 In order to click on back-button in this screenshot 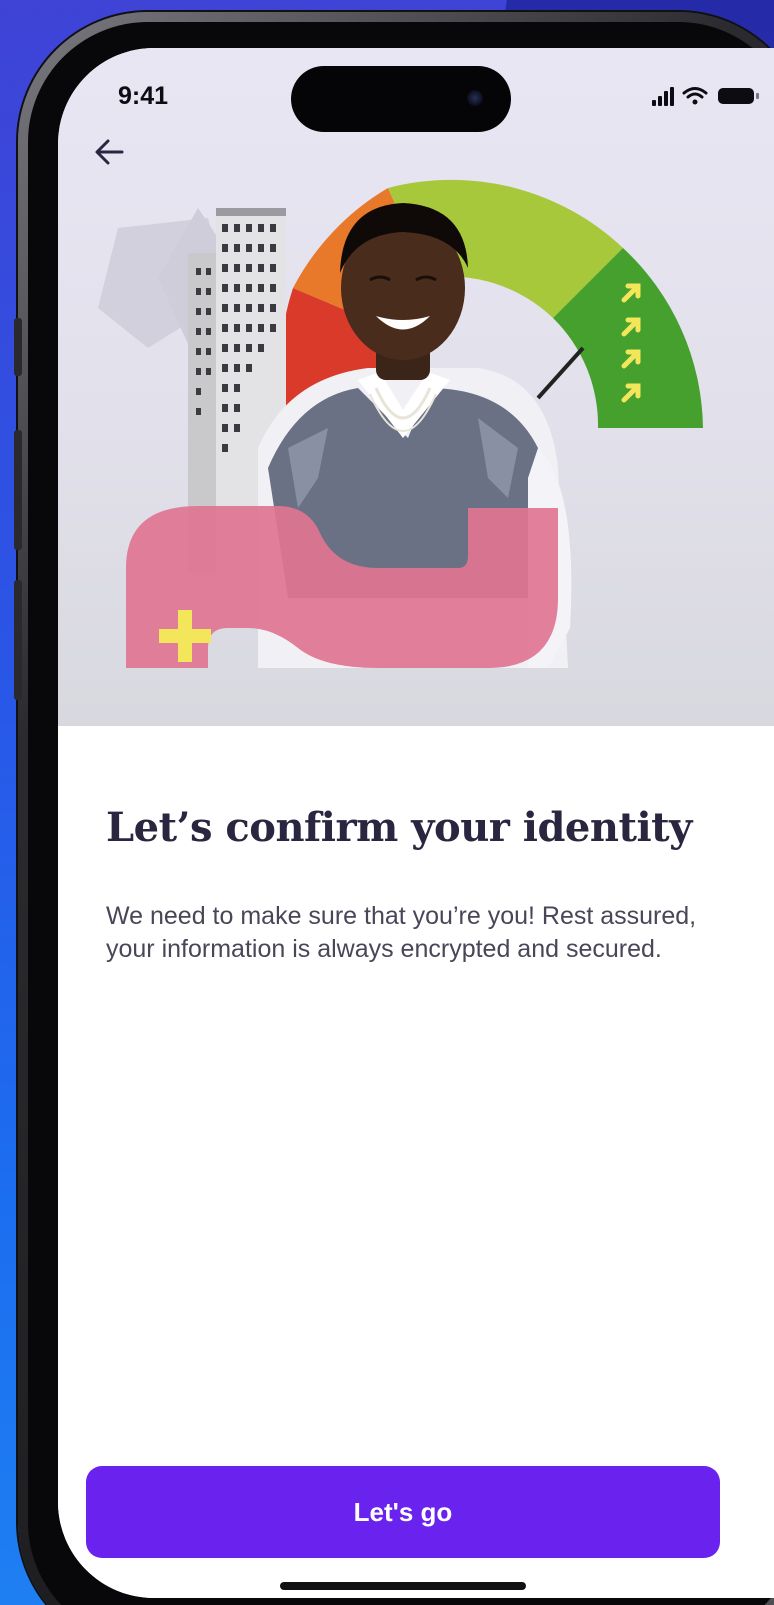, I will do `click(110, 152)`.